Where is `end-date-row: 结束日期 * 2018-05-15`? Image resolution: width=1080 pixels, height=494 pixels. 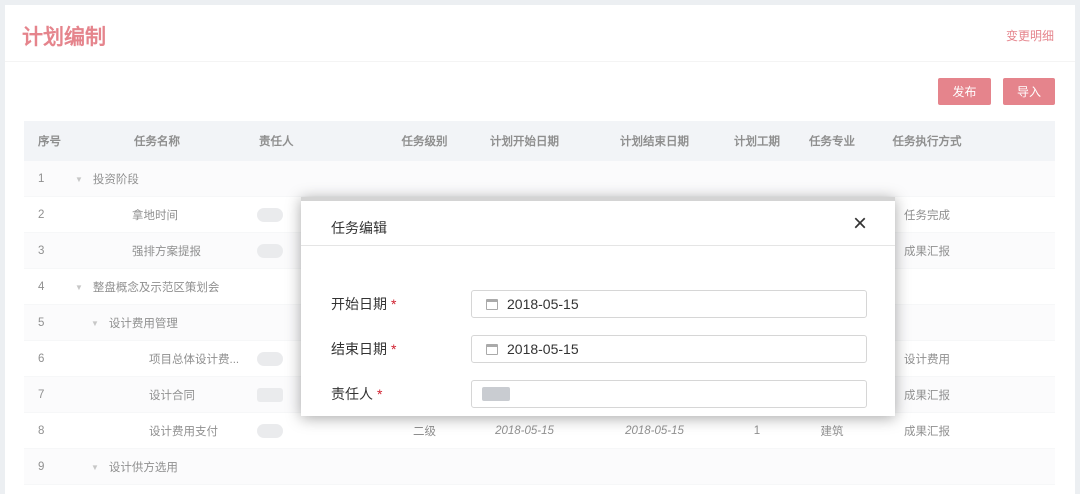 end-date-row: 结束日期 * 2018-05-15 is located at coordinates (599, 349).